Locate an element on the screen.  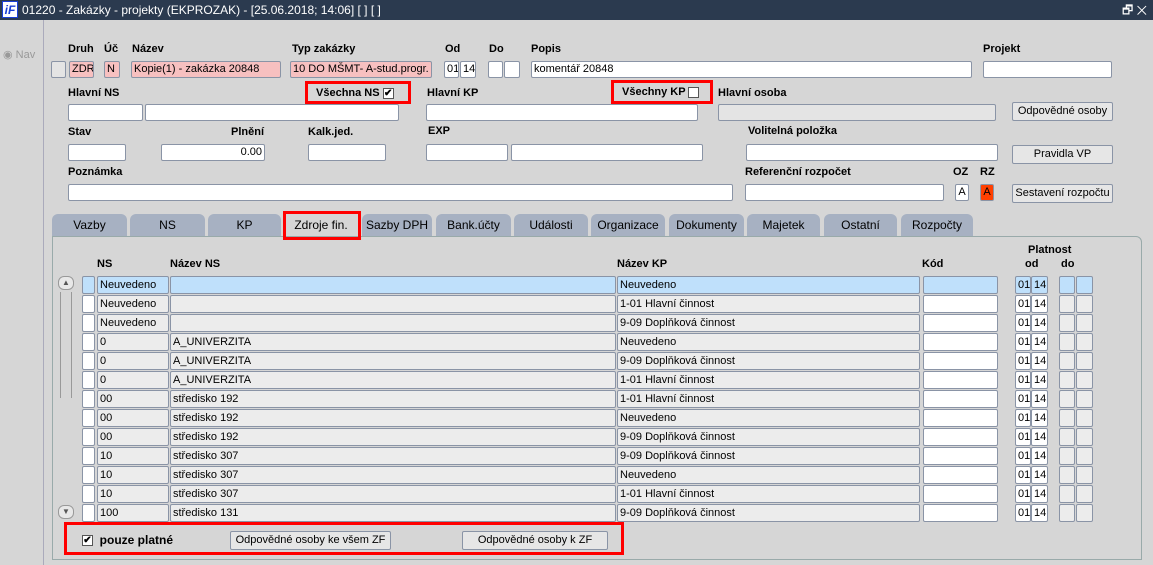
odpovedne-osoby-button: Odpovědné osoby is located at coordinates (1062, 111).